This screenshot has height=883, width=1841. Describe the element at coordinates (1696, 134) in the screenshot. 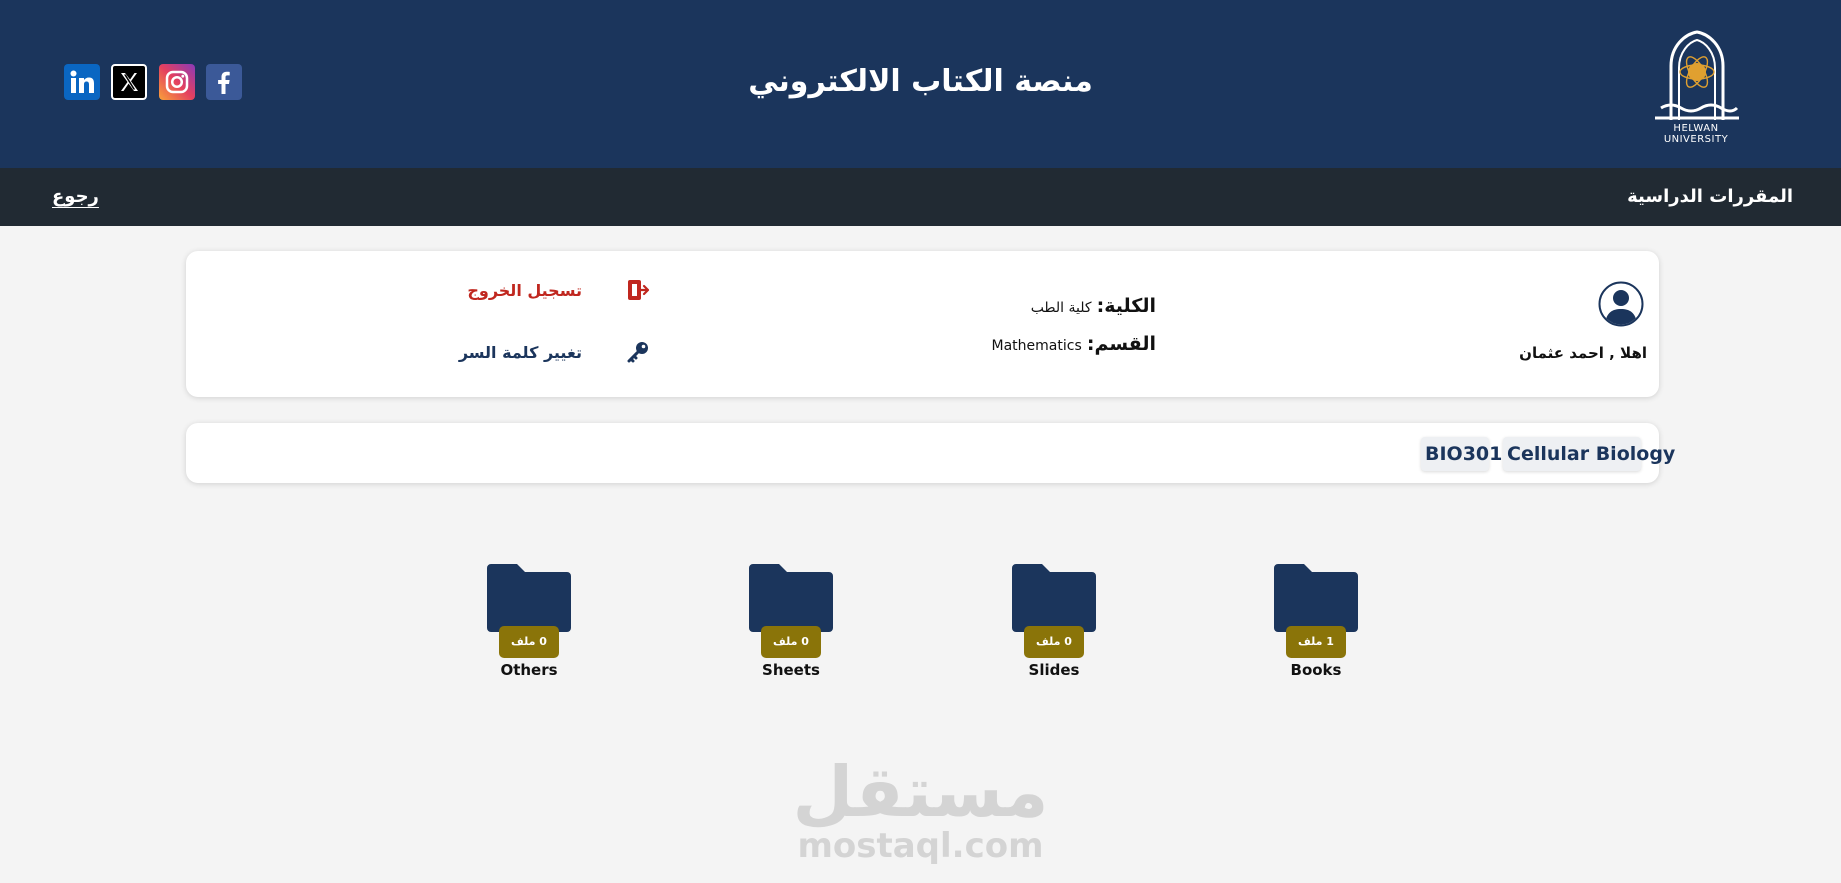

I see `logo-text: HELWAN UNIVERSITY` at that location.